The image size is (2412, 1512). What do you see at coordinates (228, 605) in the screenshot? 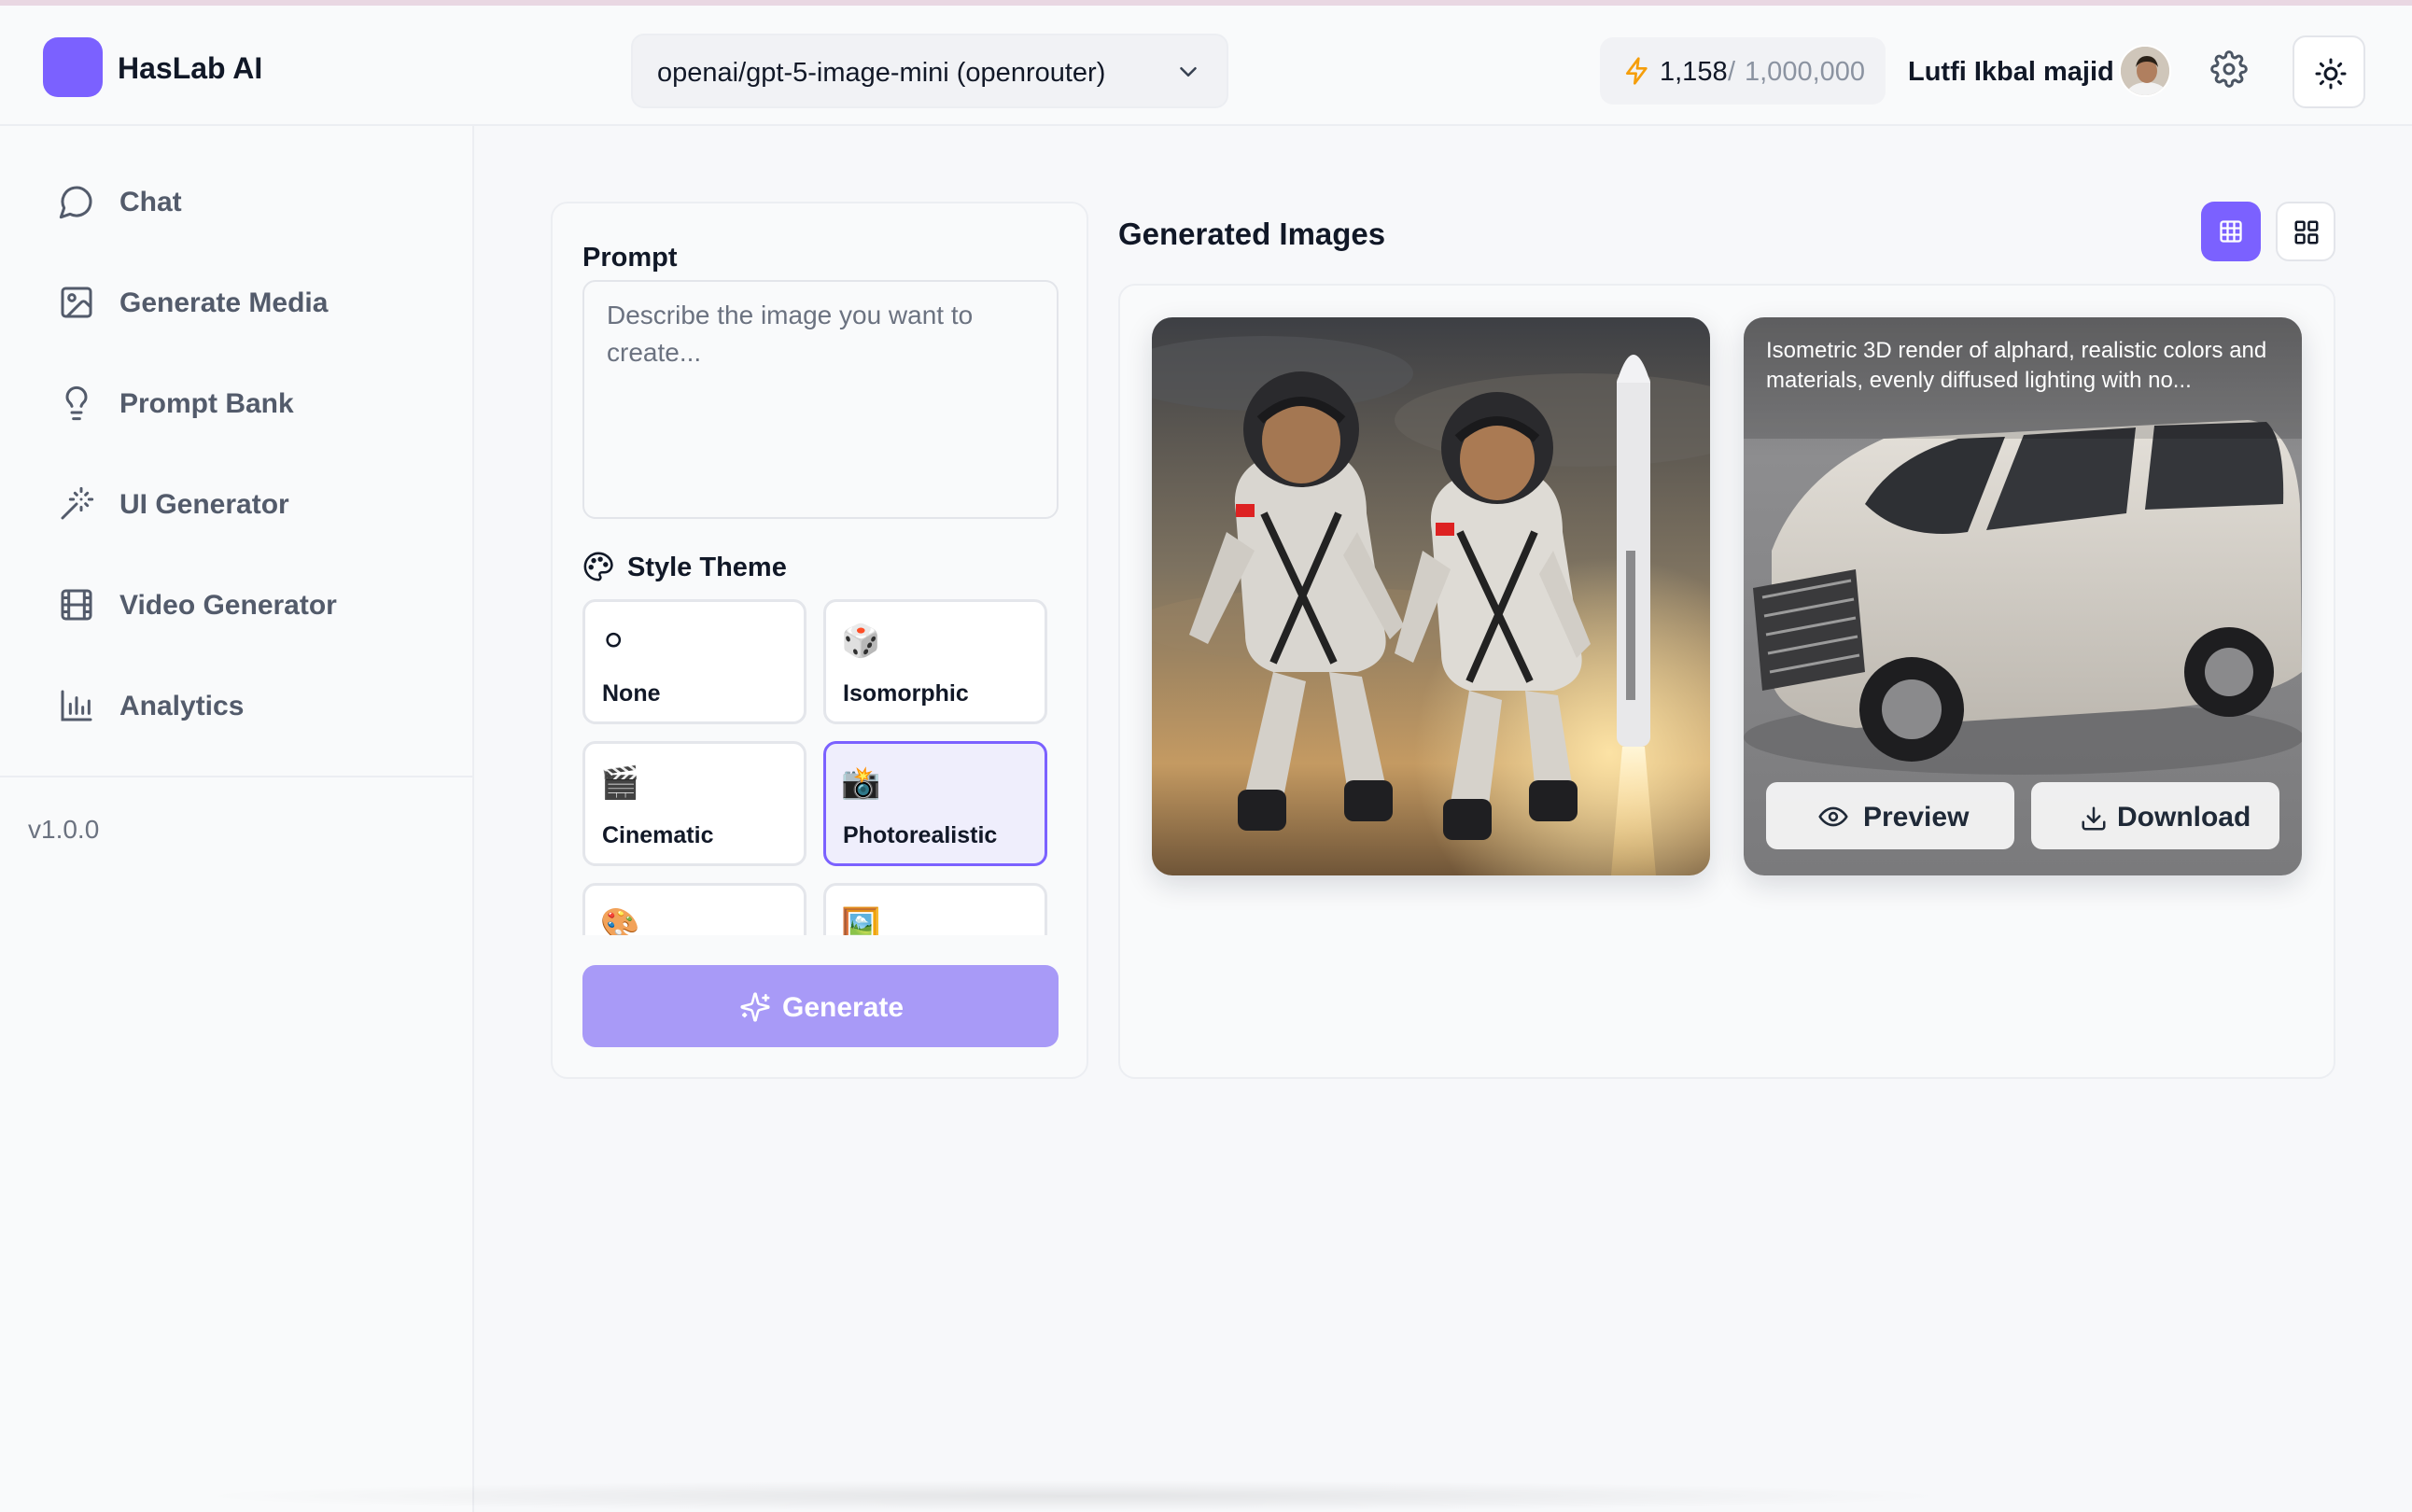
I see `sidebar-item-label: Video Generator` at bounding box center [228, 605].